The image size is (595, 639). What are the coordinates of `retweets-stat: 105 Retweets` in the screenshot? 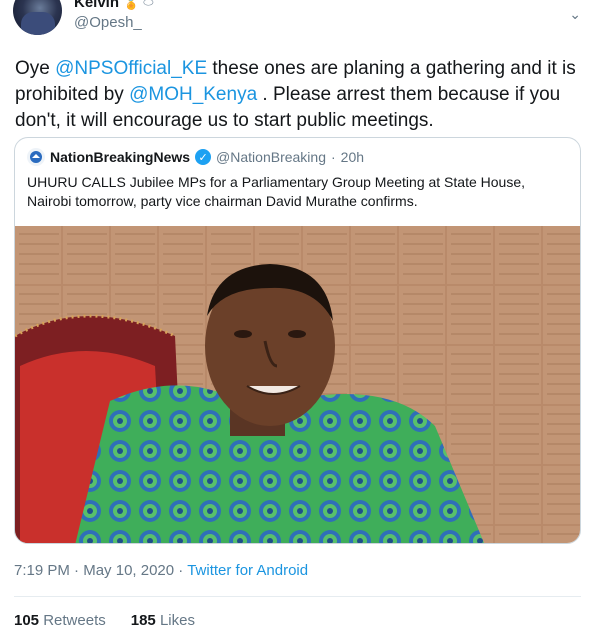 It's located at (60, 620).